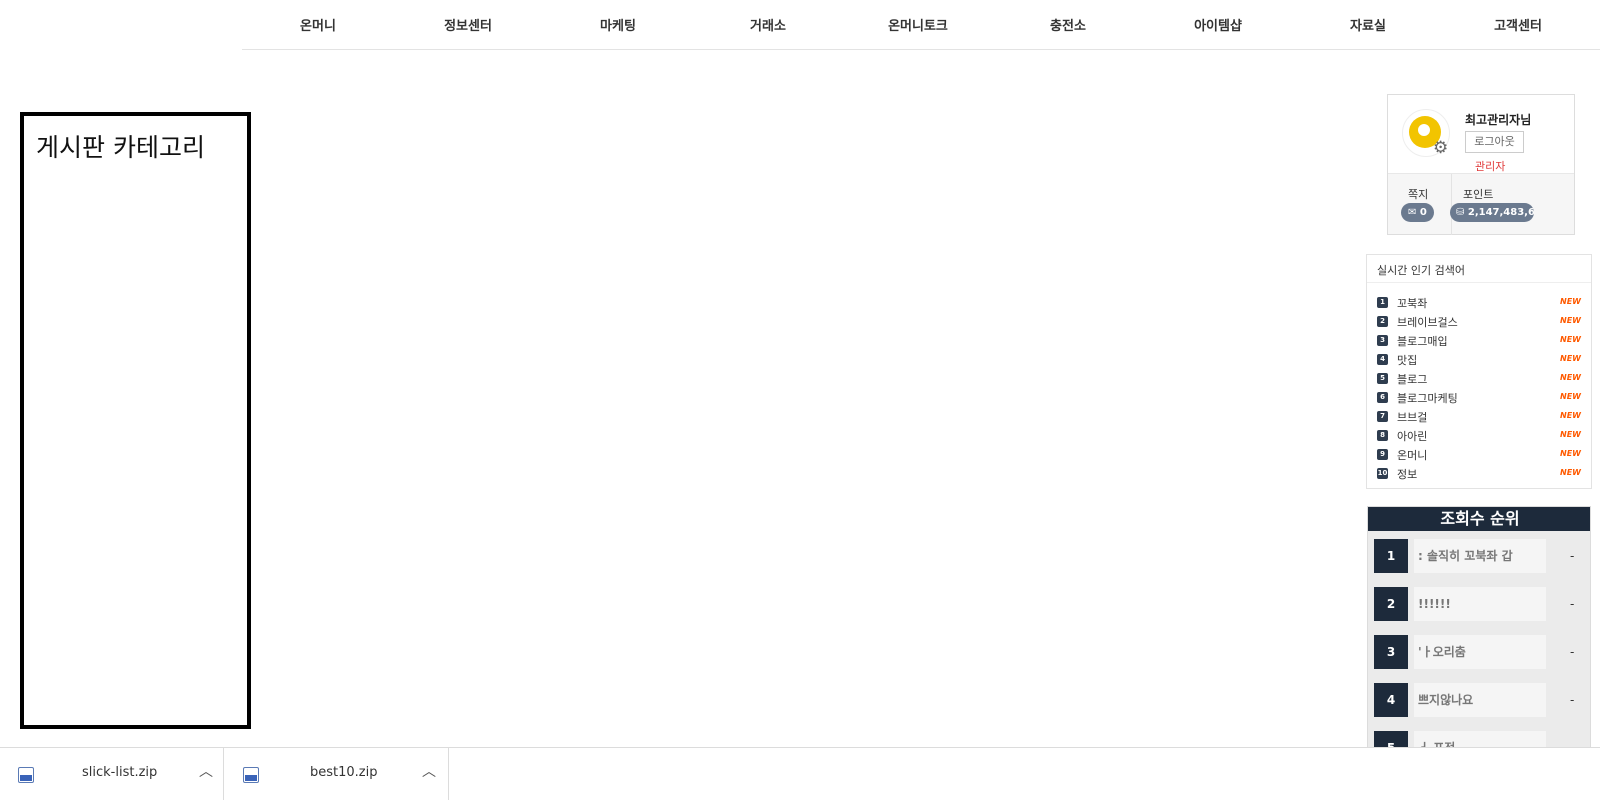 The width and height of the screenshot is (1600, 800). I want to click on search-keyword: 꼬북좌, so click(1412, 303).